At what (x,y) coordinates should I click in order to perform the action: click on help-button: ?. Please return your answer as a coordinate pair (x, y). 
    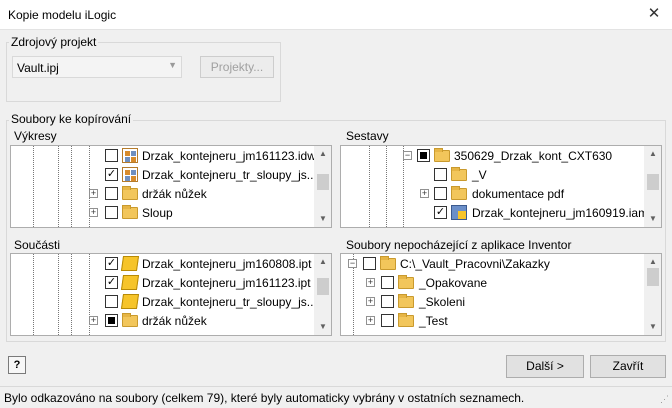
    Looking at the image, I should click on (17, 365).